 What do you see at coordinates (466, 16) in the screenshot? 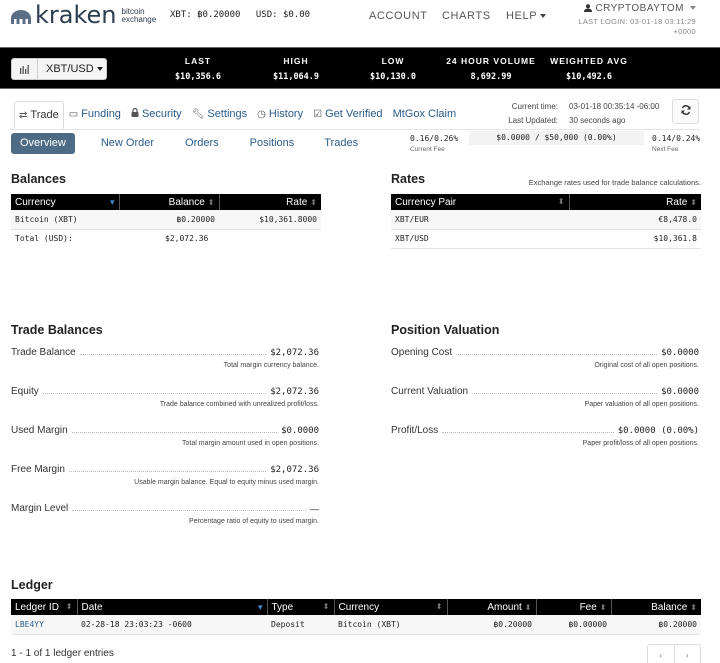
I see `nav-charts: CHARTS` at bounding box center [466, 16].